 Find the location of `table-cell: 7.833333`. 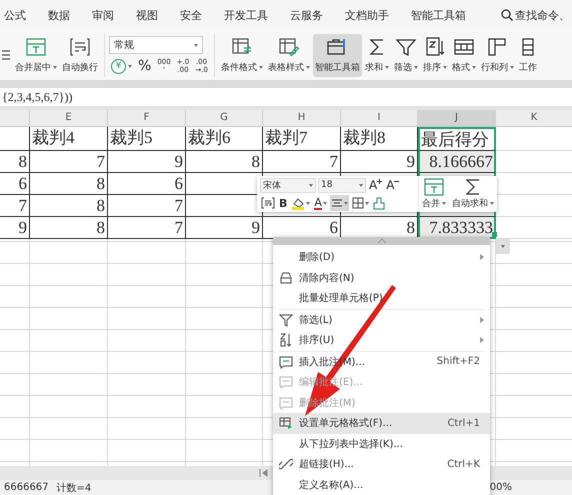

table-cell: 7.833333 is located at coordinates (457, 228).